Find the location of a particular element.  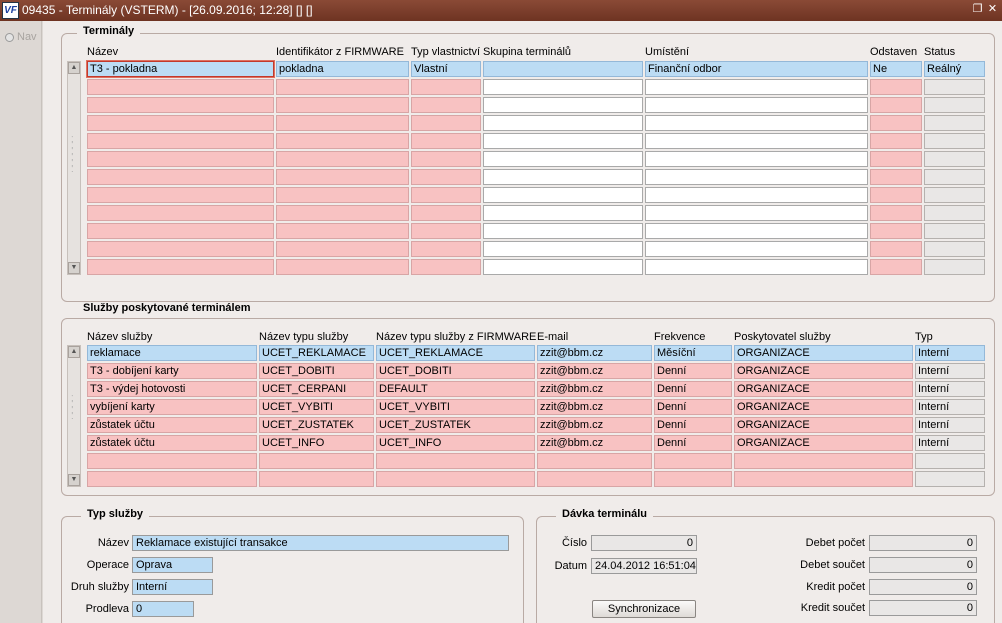

terminal-cell: Finanční odbor is located at coordinates (756, 69).